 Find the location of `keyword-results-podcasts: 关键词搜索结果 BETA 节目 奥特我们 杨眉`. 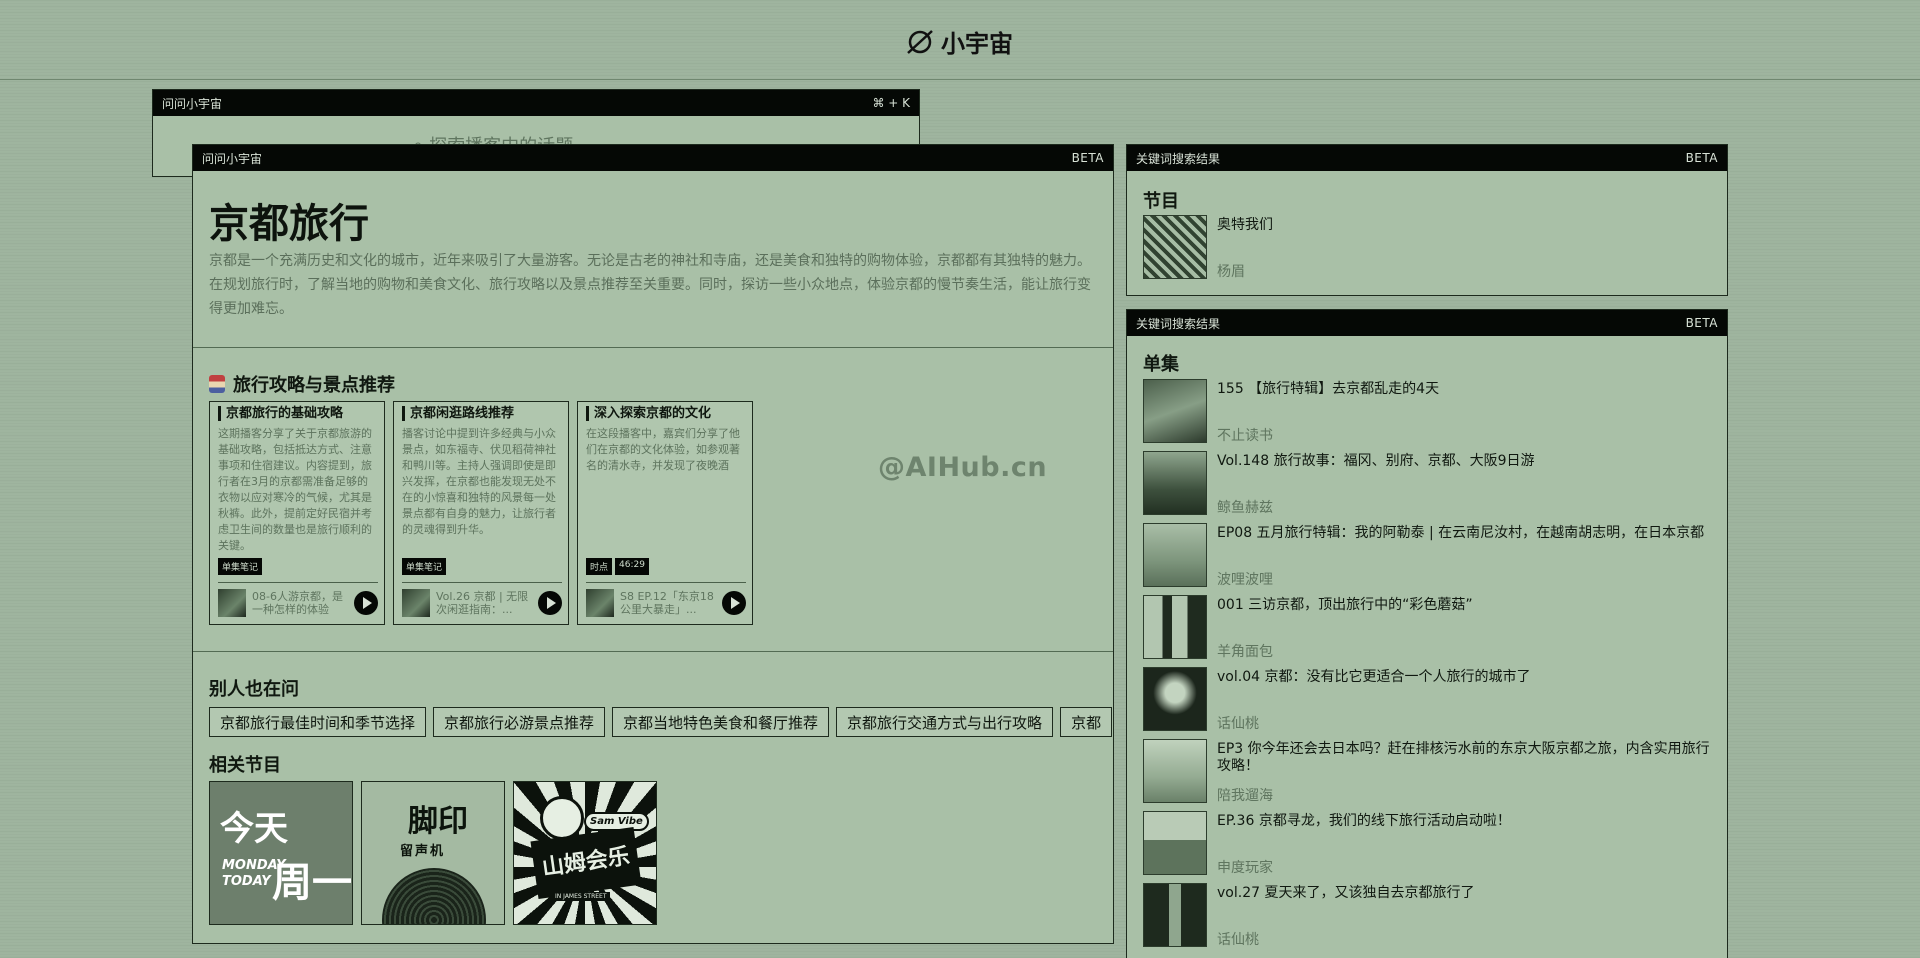

keyword-results-podcasts: 关键词搜索结果 BETA 节目 奥特我们 杨眉 is located at coordinates (1427, 220).